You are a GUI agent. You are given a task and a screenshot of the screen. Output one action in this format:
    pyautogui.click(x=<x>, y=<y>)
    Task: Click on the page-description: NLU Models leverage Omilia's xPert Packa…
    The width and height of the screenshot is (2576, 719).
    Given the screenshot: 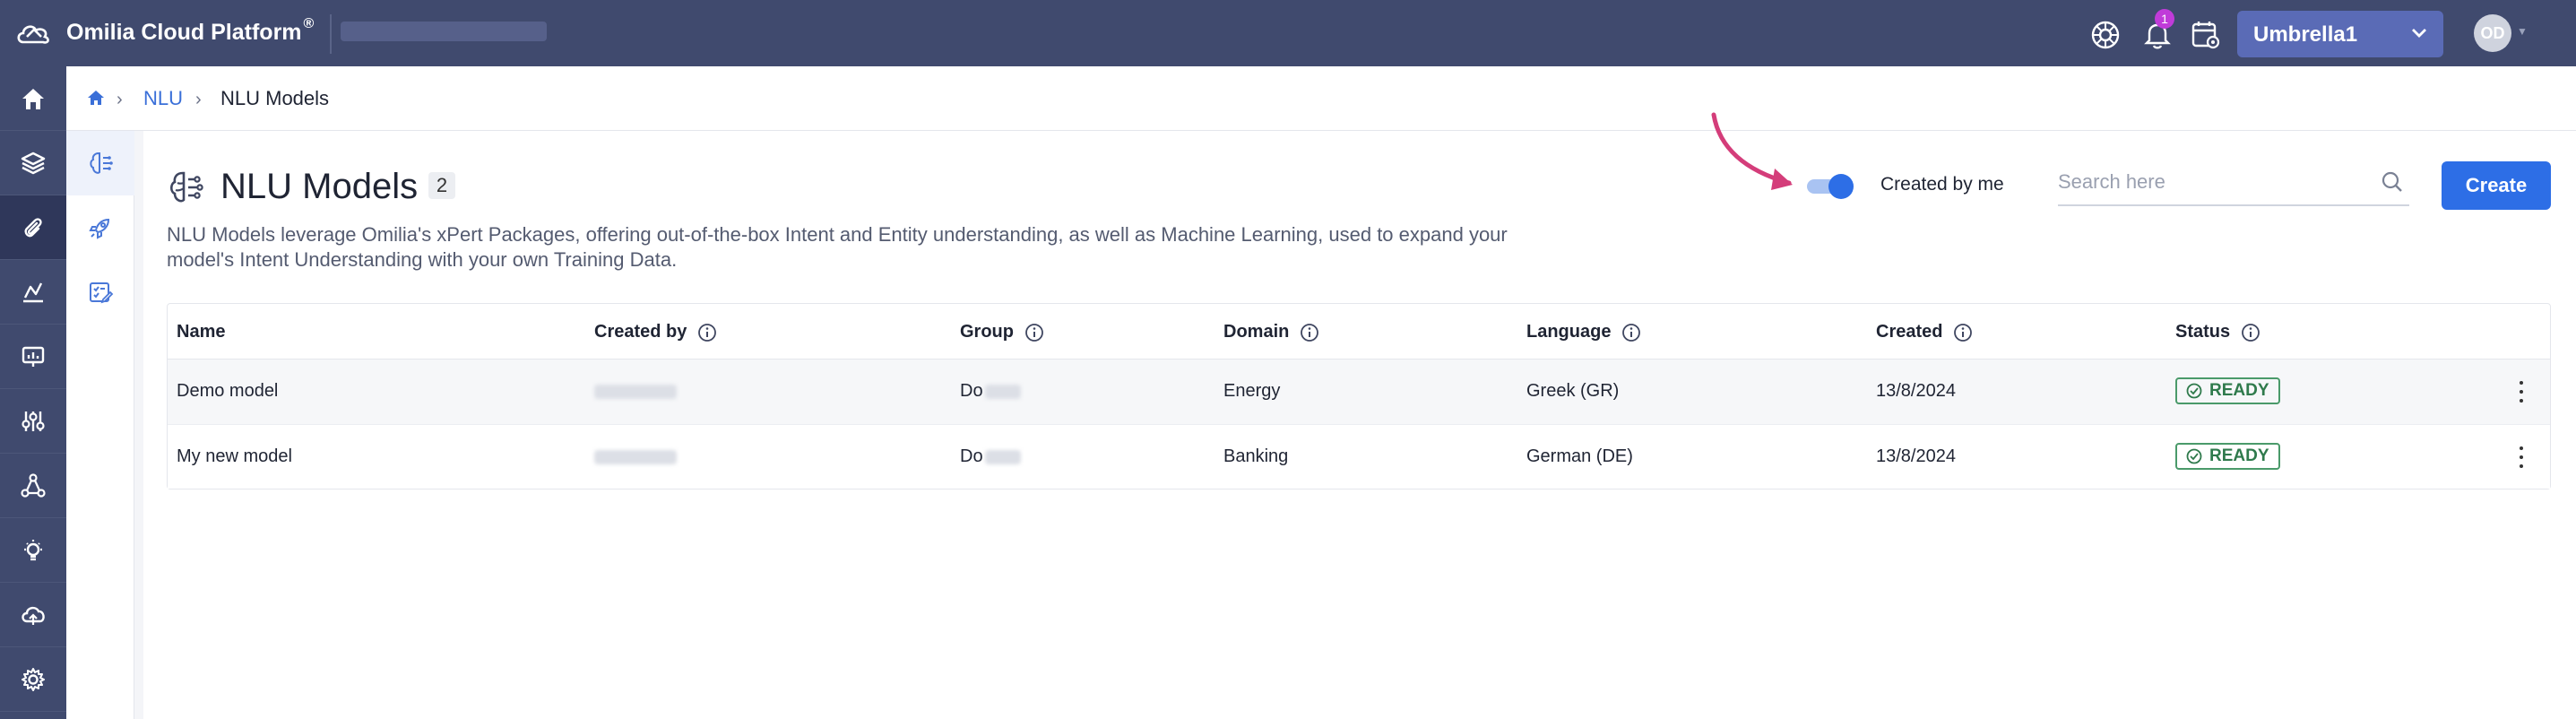 What is the action you would take?
    pyautogui.click(x=837, y=247)
    